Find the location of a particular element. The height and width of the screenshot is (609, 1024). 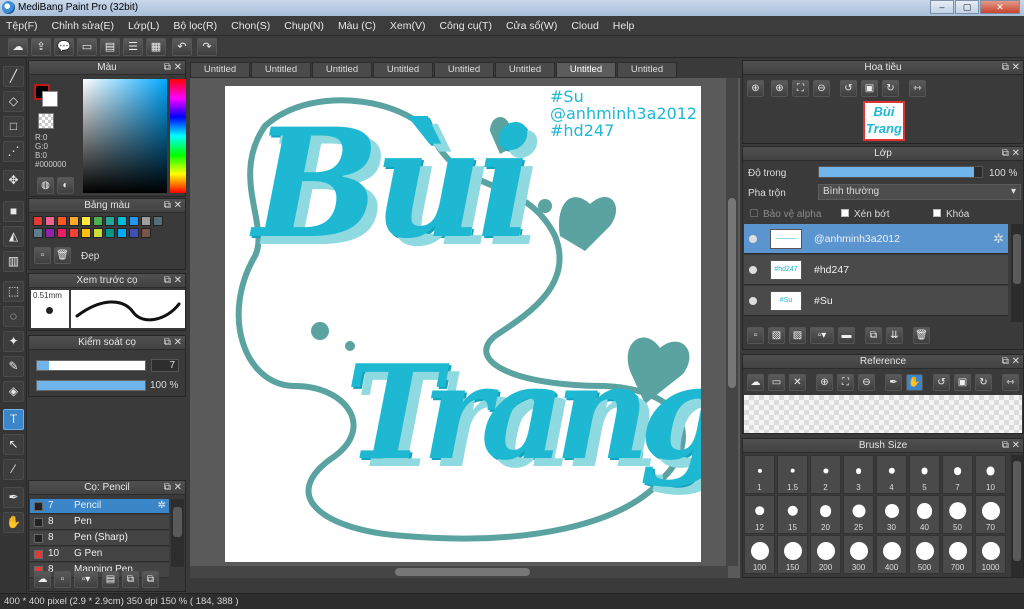

text-icon: T is located at coordinates (13, 419).